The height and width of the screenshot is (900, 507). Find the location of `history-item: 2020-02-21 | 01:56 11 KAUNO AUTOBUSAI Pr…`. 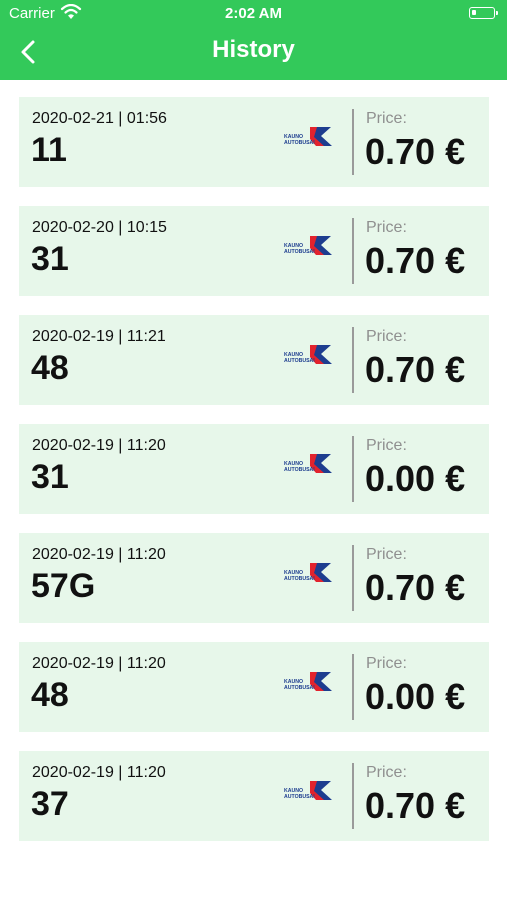

history-item: 2020-02-21 | 01:56 11 KAUNO AUTOBUSAI Pr… is located at coordinates (254, 142).